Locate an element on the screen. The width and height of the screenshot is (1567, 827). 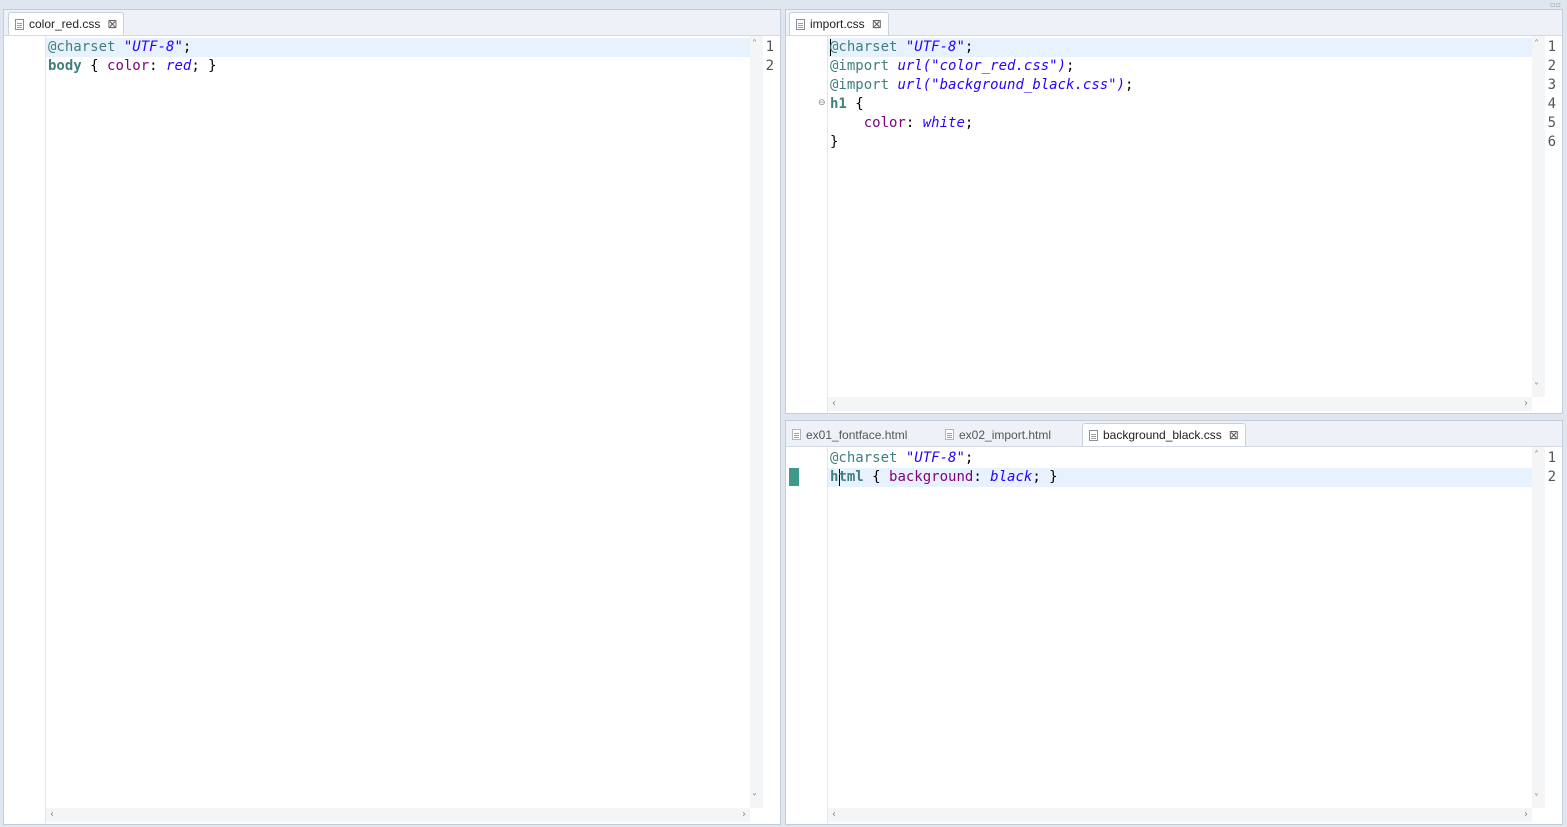
code-token: white is located at coordinates (943, 123).